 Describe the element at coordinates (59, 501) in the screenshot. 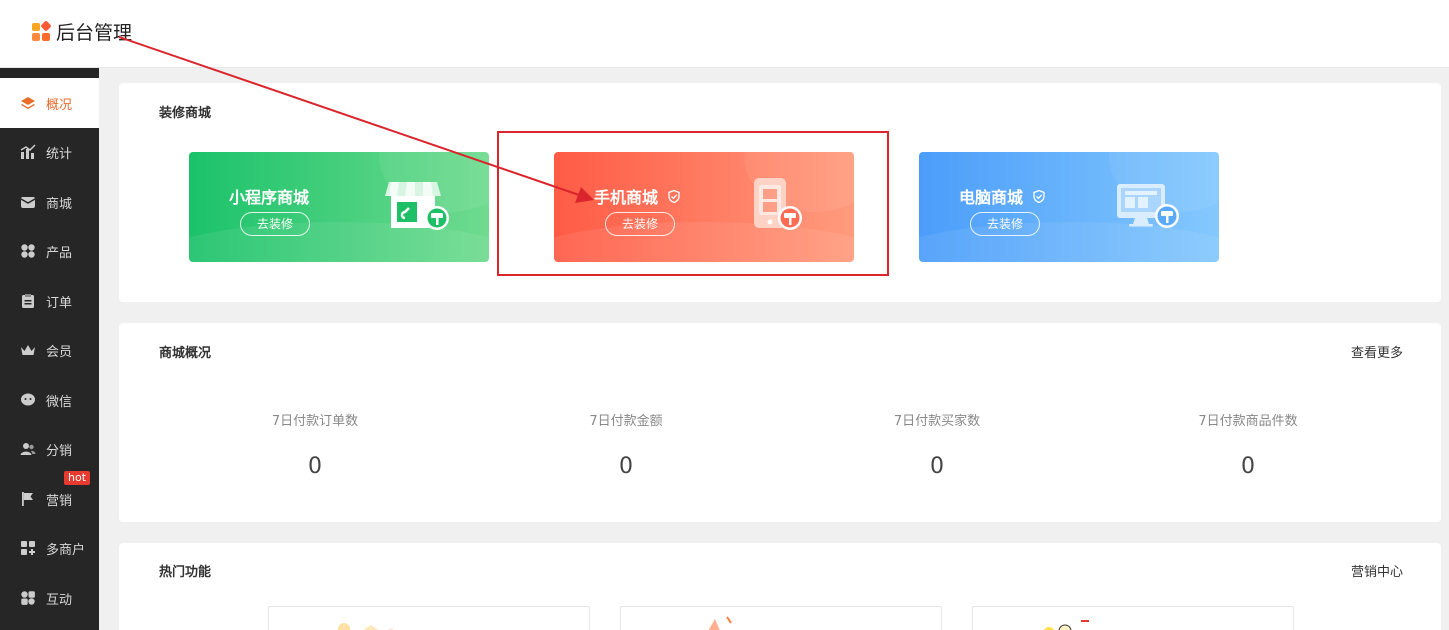

I see `sidebar-item-label: 营销` at that location.